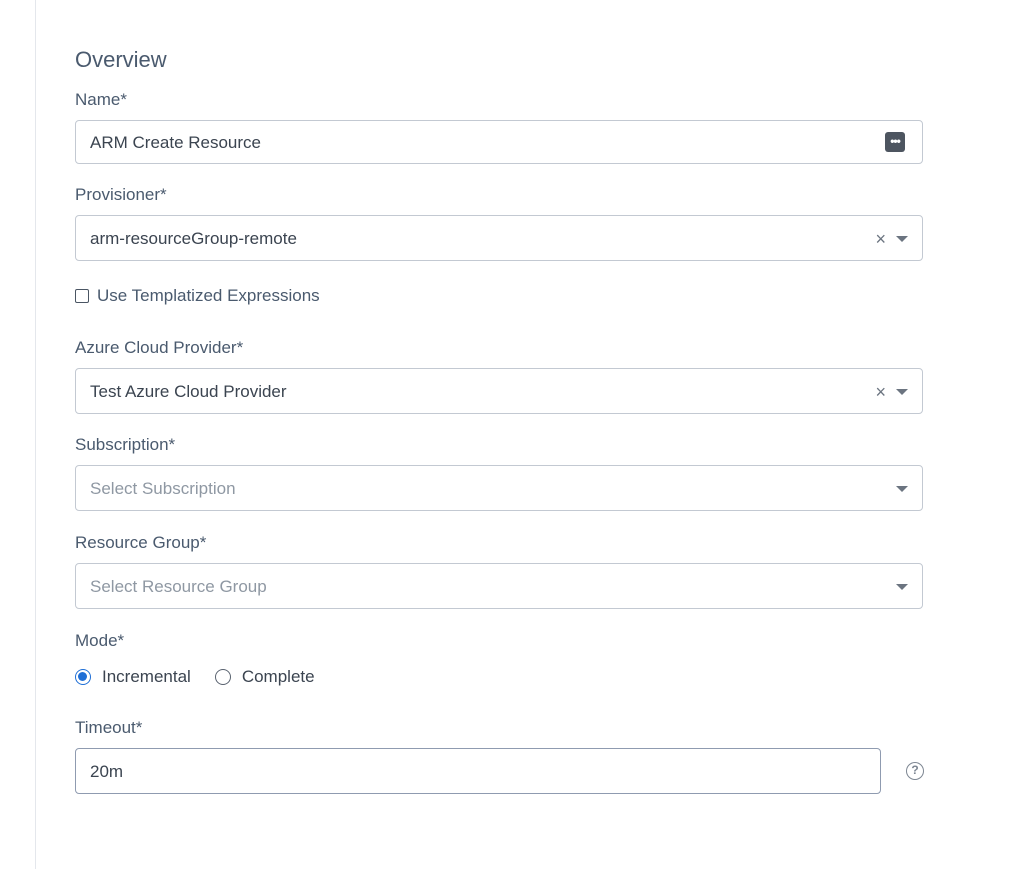 The image size is (1024, 869). Describe the element at coordinates (499, 488) in the screenshot. I see `subscription-select: Select Subscription` at that location.